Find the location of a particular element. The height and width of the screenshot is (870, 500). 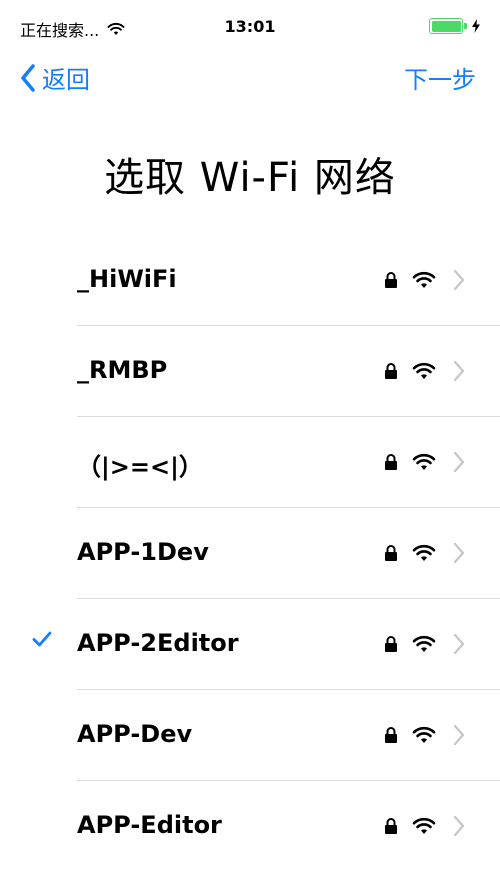

network-row-6: APP-Dev is located at coordinates (250, 735).